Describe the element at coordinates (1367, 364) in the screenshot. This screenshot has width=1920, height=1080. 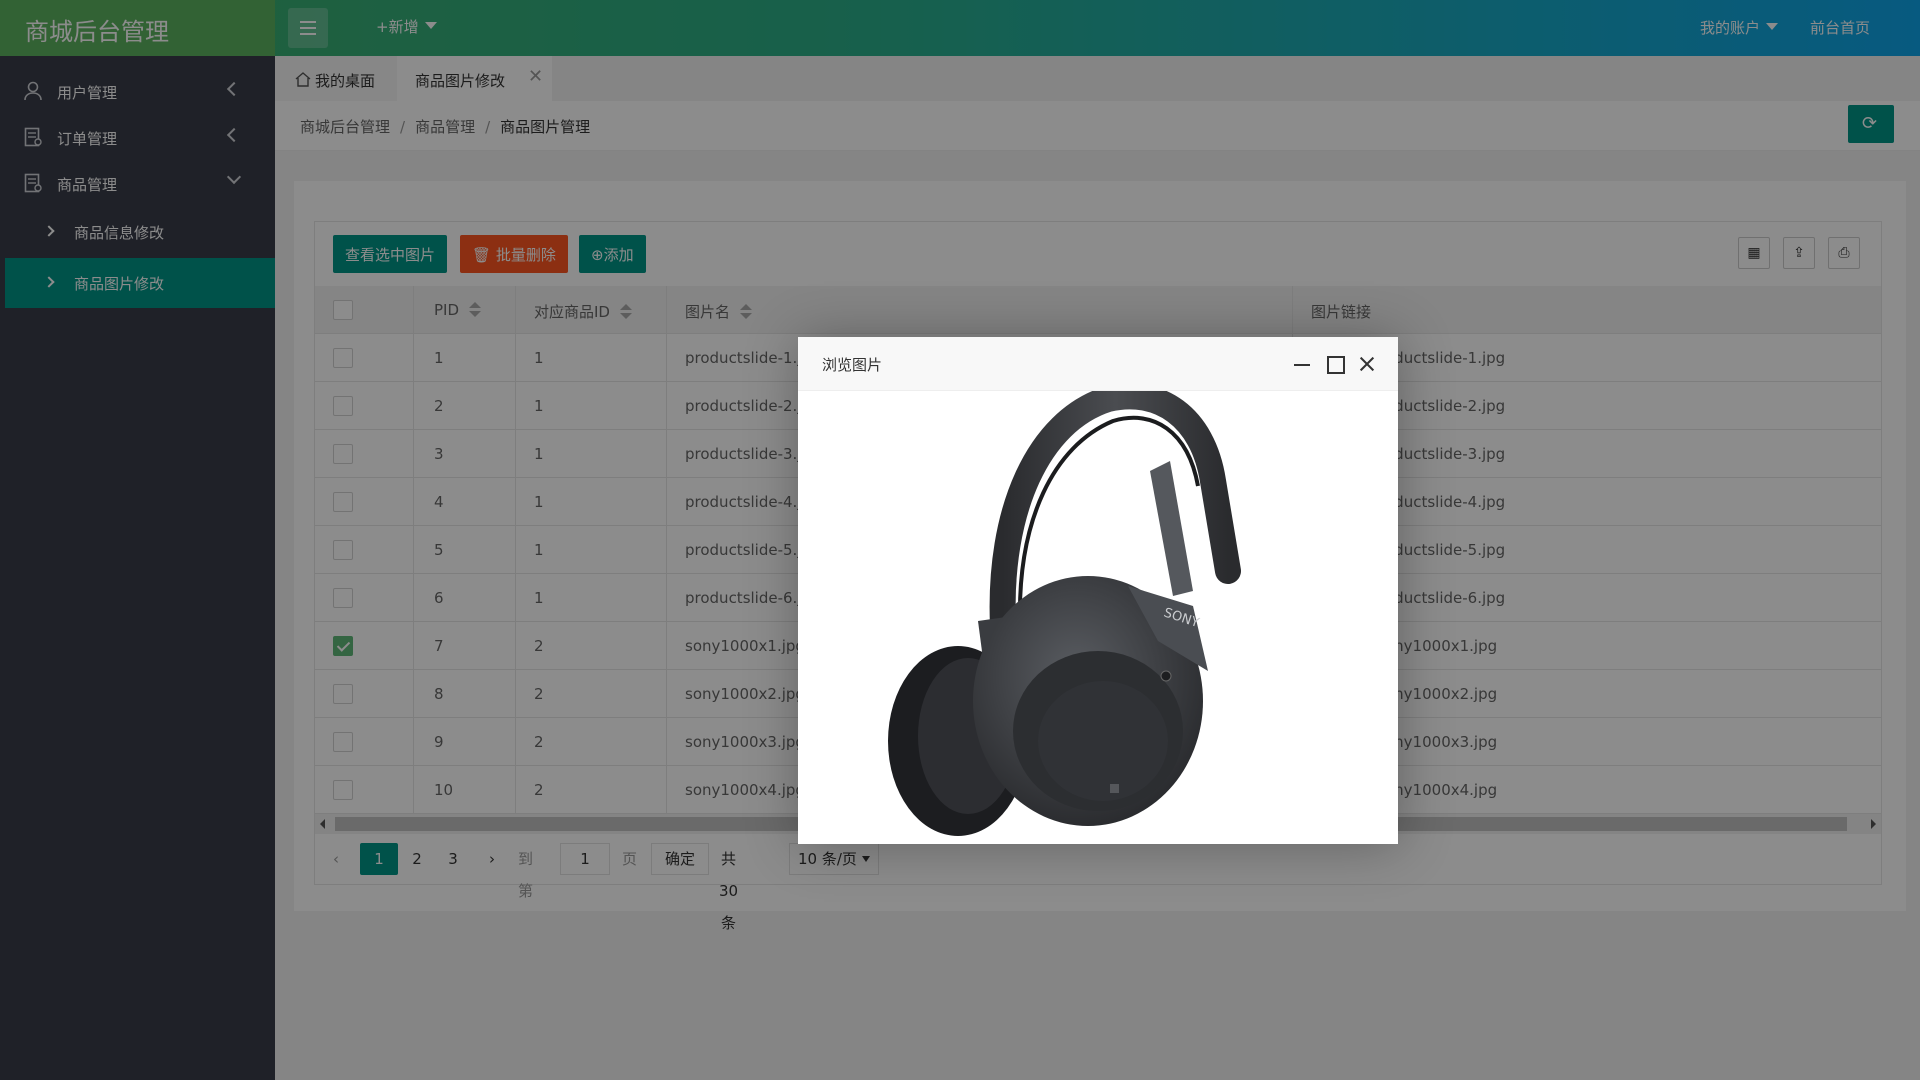
I see `close-icon` at that location.